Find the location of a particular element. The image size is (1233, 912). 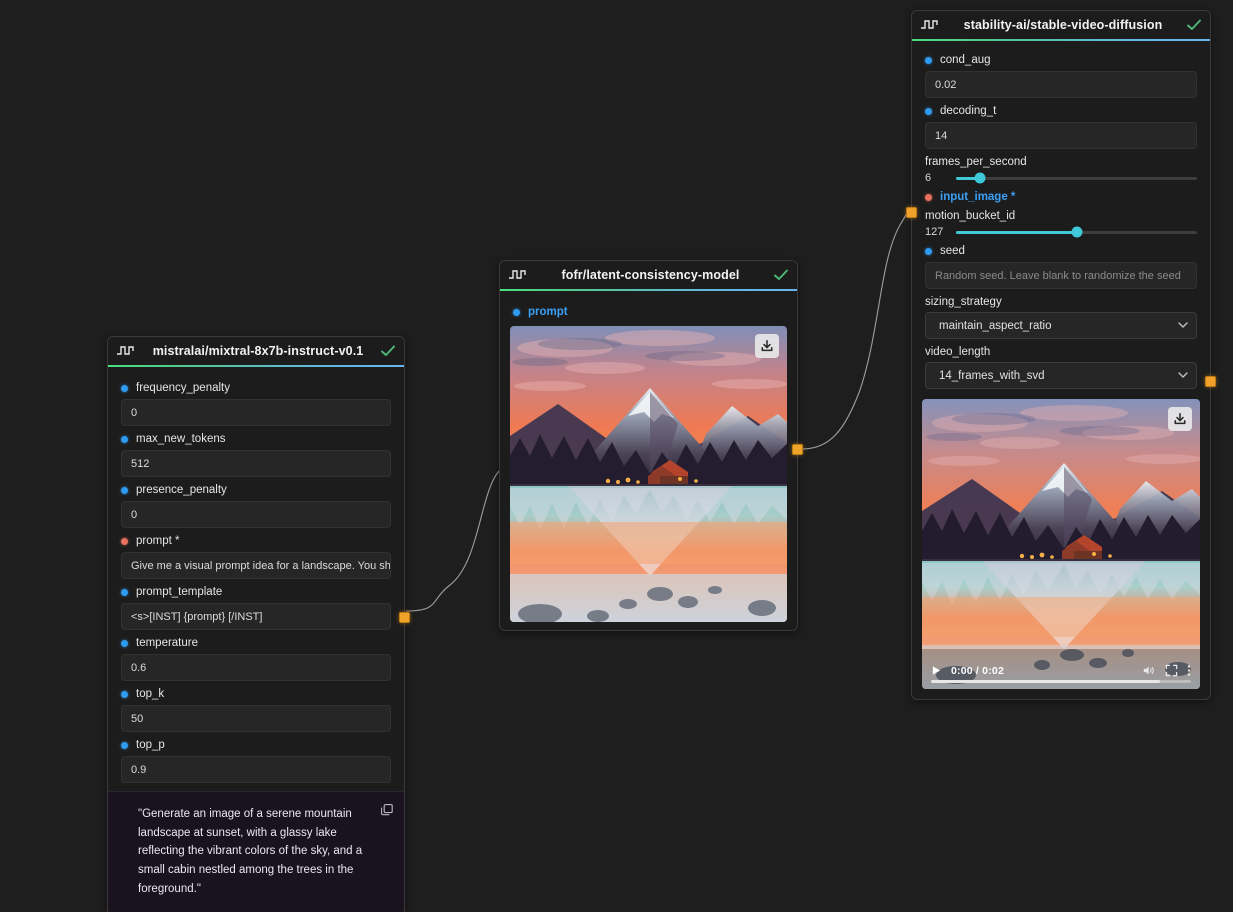

field-label-text: sizing_strategy is located at coordinates (963, 302).